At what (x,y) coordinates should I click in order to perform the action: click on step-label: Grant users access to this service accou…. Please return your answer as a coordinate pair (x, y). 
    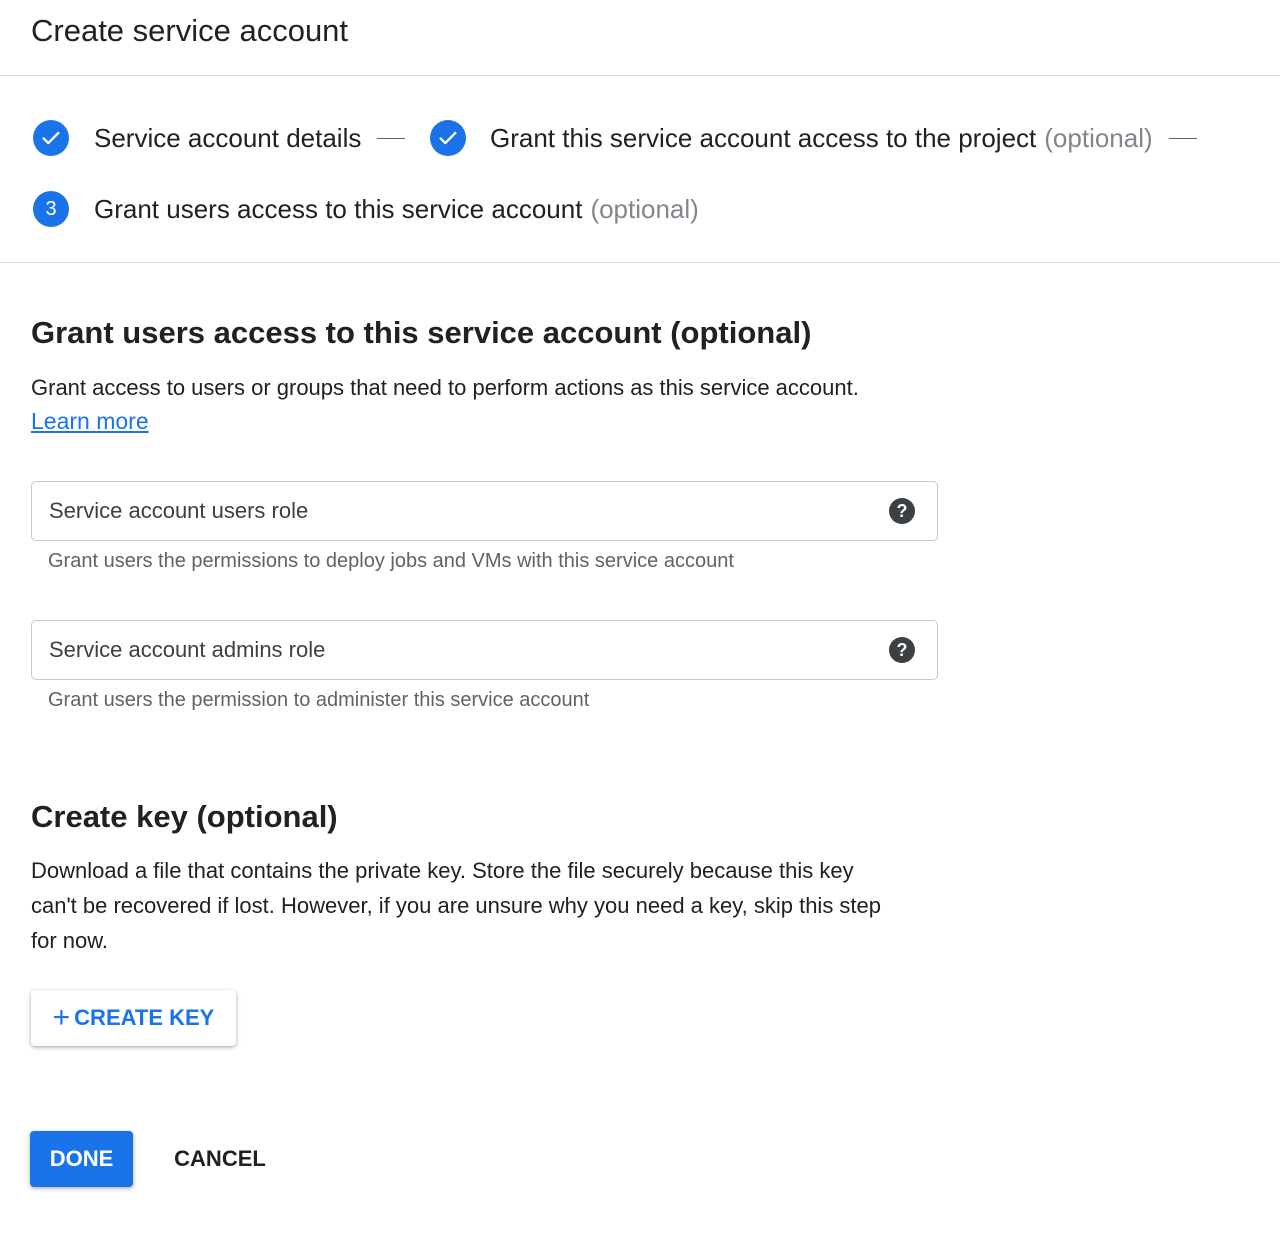
    Looking at the image, I should click on (338, 208).